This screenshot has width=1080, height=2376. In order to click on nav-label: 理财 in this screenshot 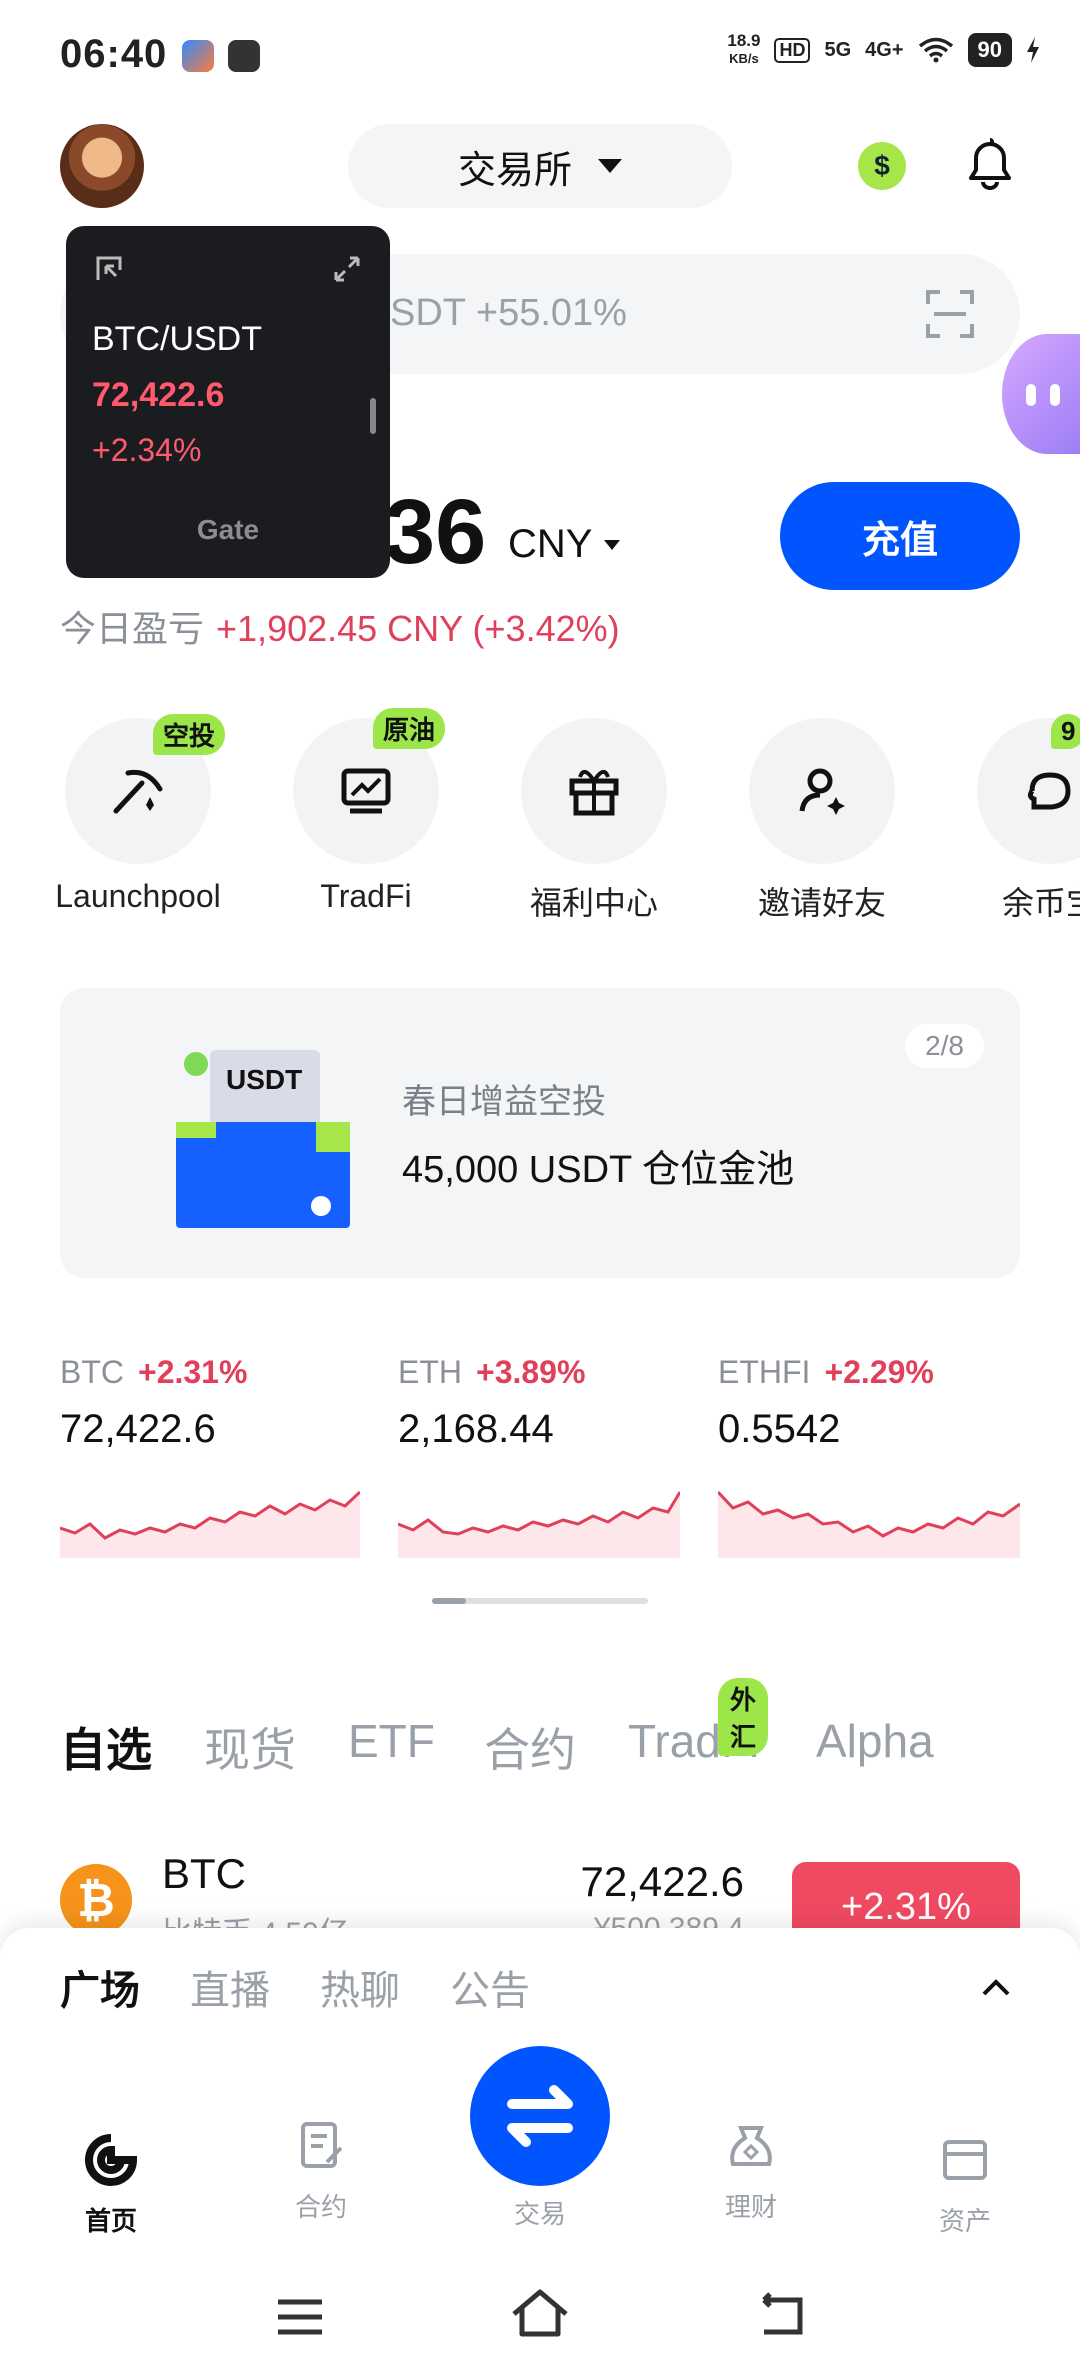, I will do `click(750, 2207)`.